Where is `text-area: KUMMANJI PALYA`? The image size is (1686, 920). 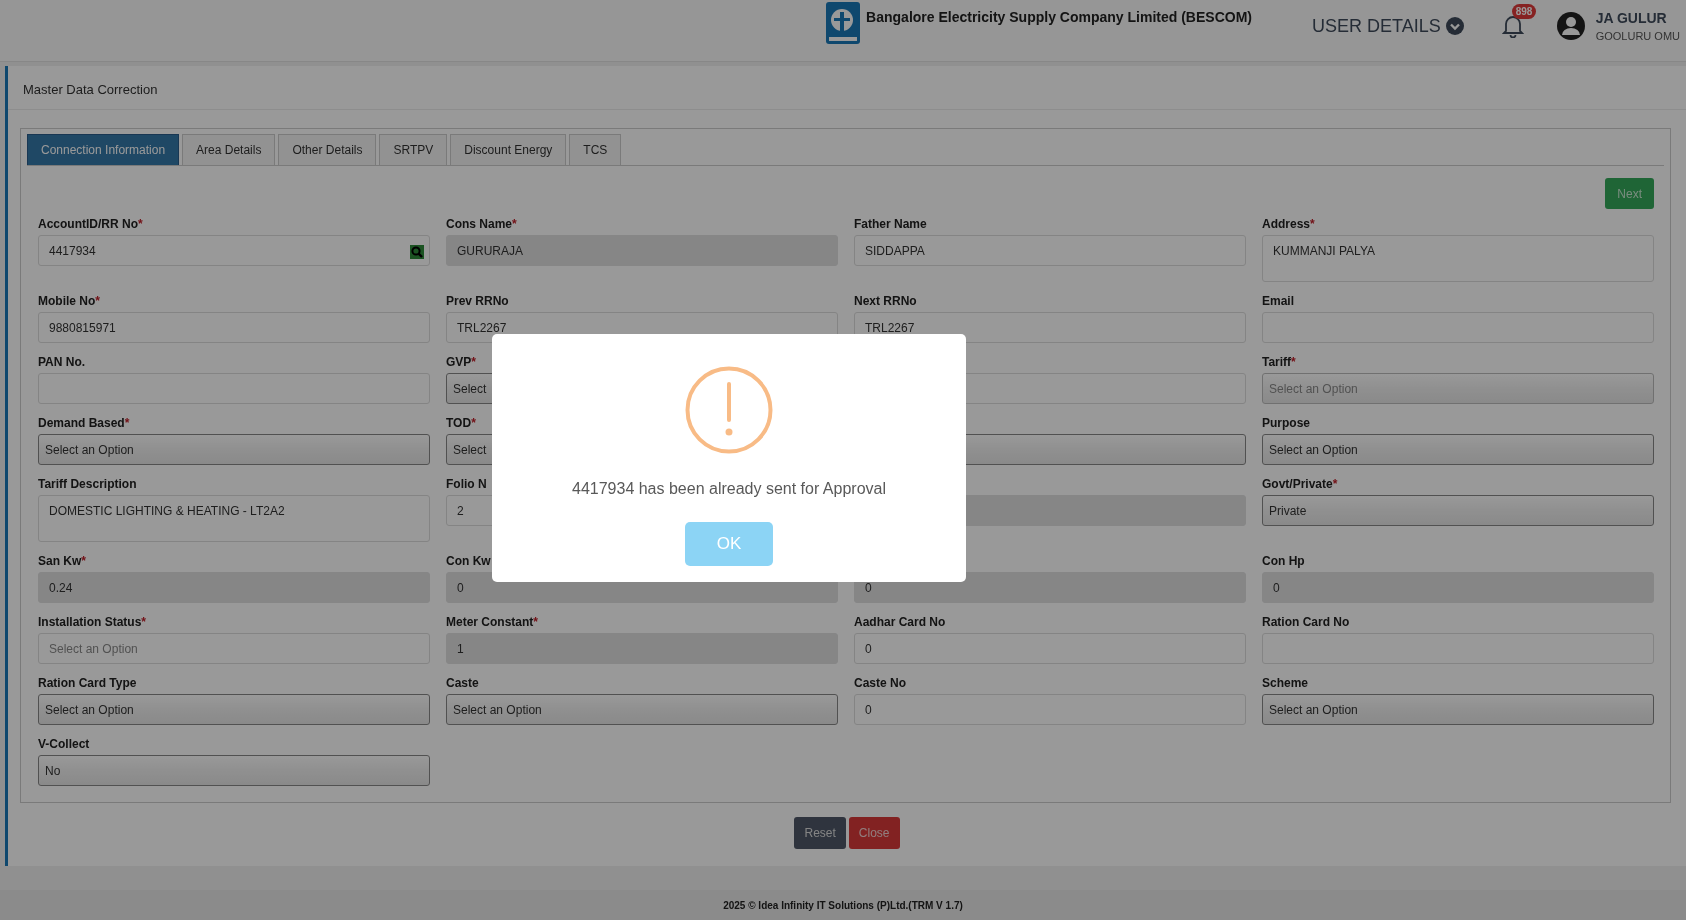
text-area: KUMMANJI PALYA is located at coordinates (1458, 258).